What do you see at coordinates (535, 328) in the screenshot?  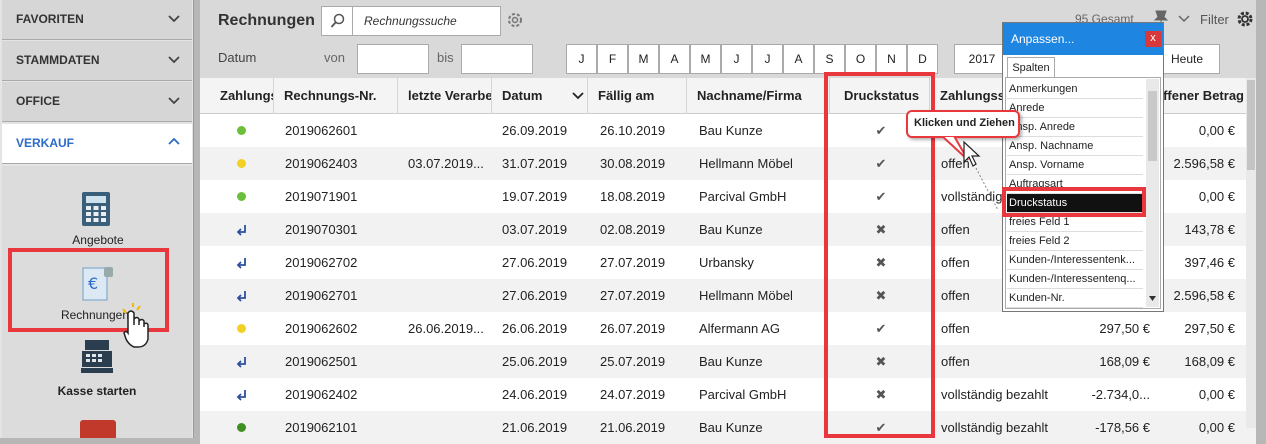 I see `cell-date: 26.06.2019` at bounding box center [535, 328].